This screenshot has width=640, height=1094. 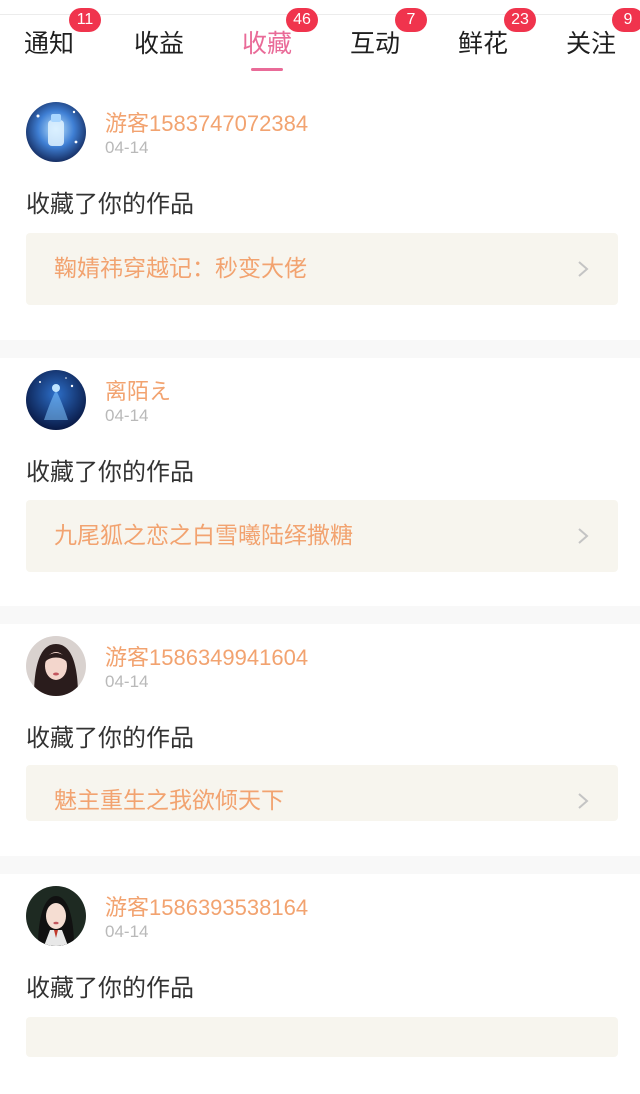 What do you see at coordinates (49, 43) in the screenshot?
I see `tab-label: 通知` at bounding box center [49, 43].